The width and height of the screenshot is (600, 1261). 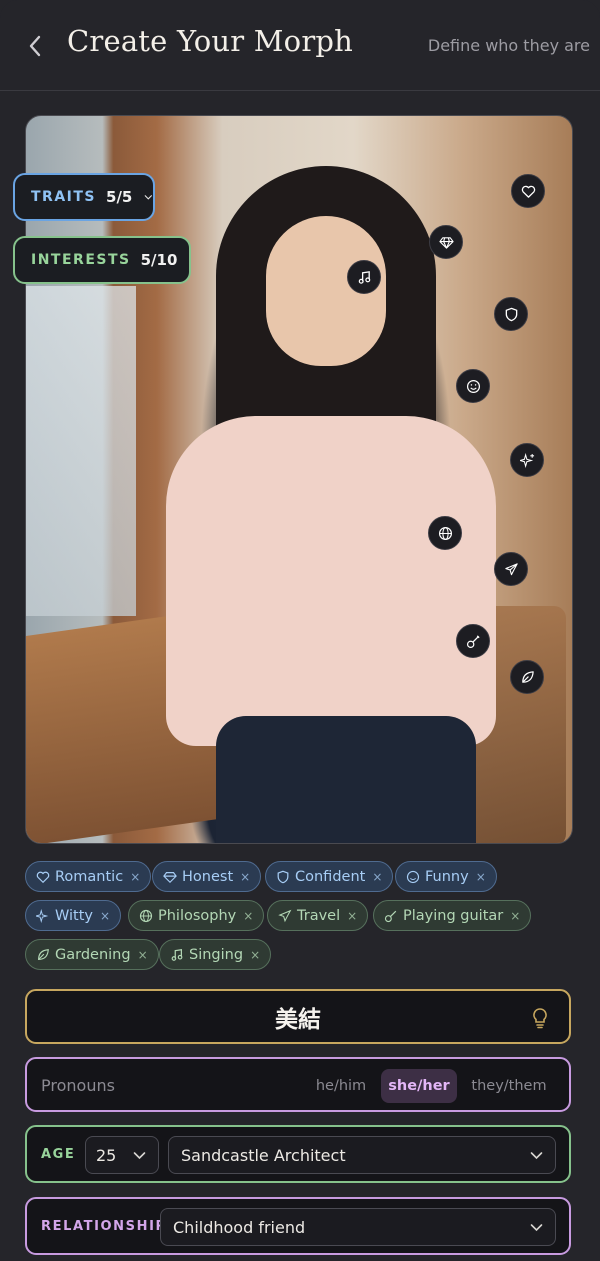 I want to click on chip-label: Confident, so click(x=330, y=876).